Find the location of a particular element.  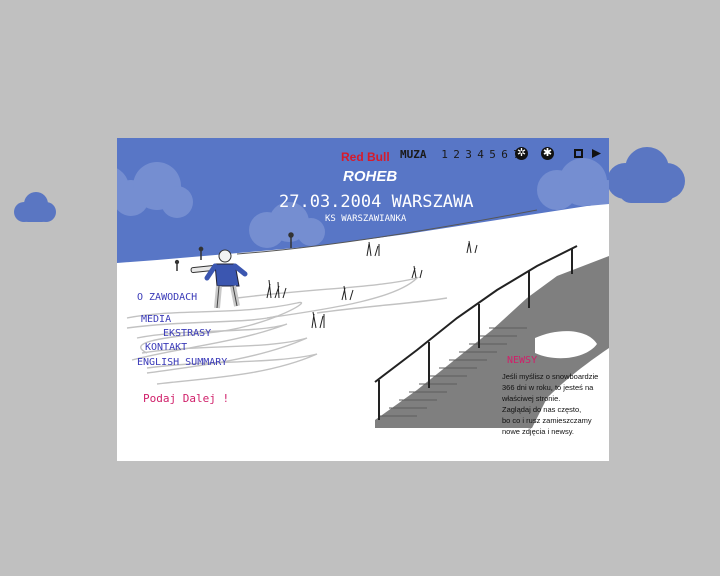

menu-item-o-zawodach: O ZAWODACH is located at coordinates (167, 297).